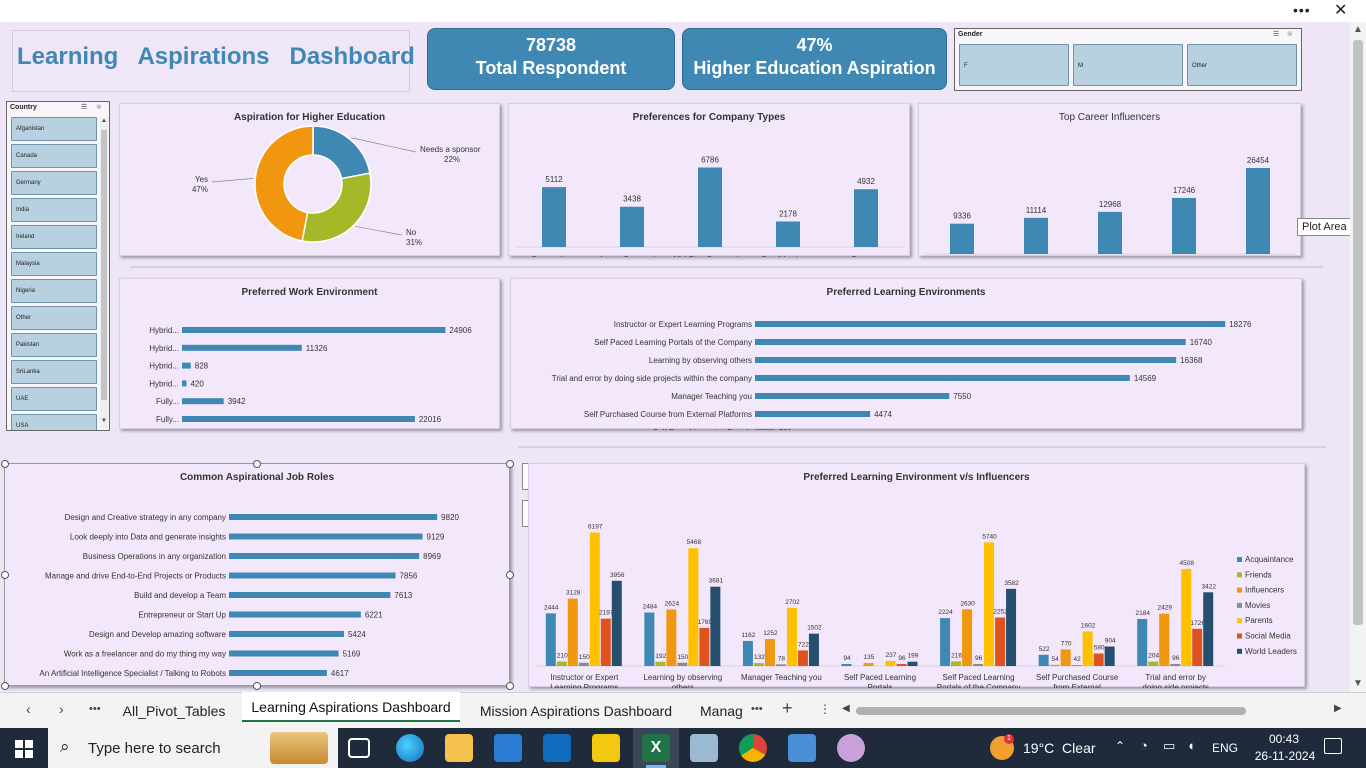 This screenshot has height=768, width=1366. What do you see at coordinates (54, 422) in the screenshot?
I see `country-option: USA` at bounding box center [54, 422].